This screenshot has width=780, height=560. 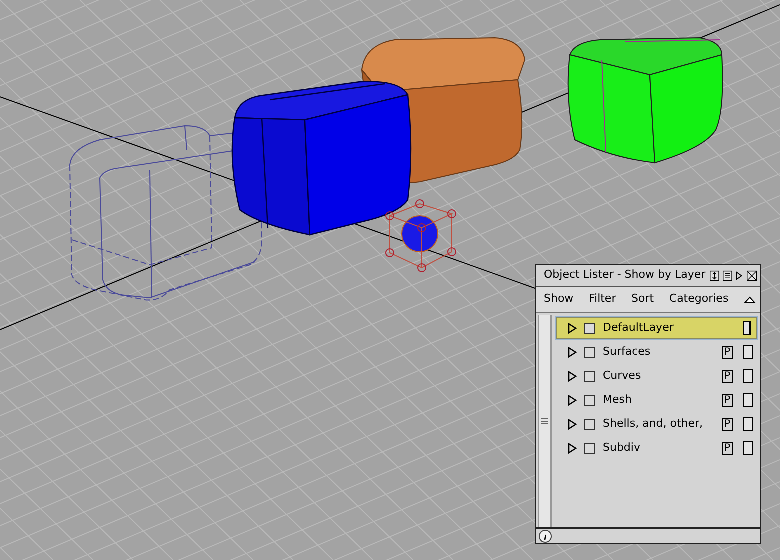 What do you see at coordinates (544, 421) in the screenshot?
I see `grip-icon` at bounding box center [544, 421].